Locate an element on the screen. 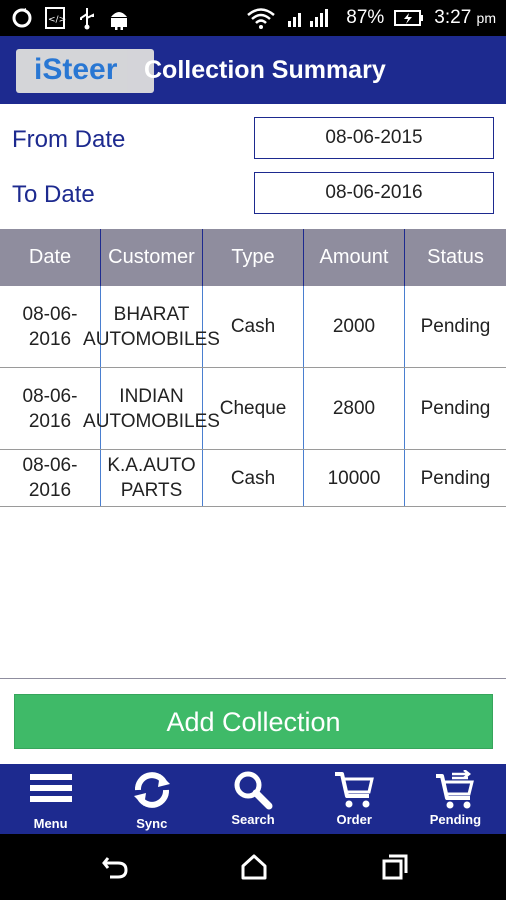 This screenshot has height=900, width=506. column-header-date: Date is located at coordinates (50, 257).